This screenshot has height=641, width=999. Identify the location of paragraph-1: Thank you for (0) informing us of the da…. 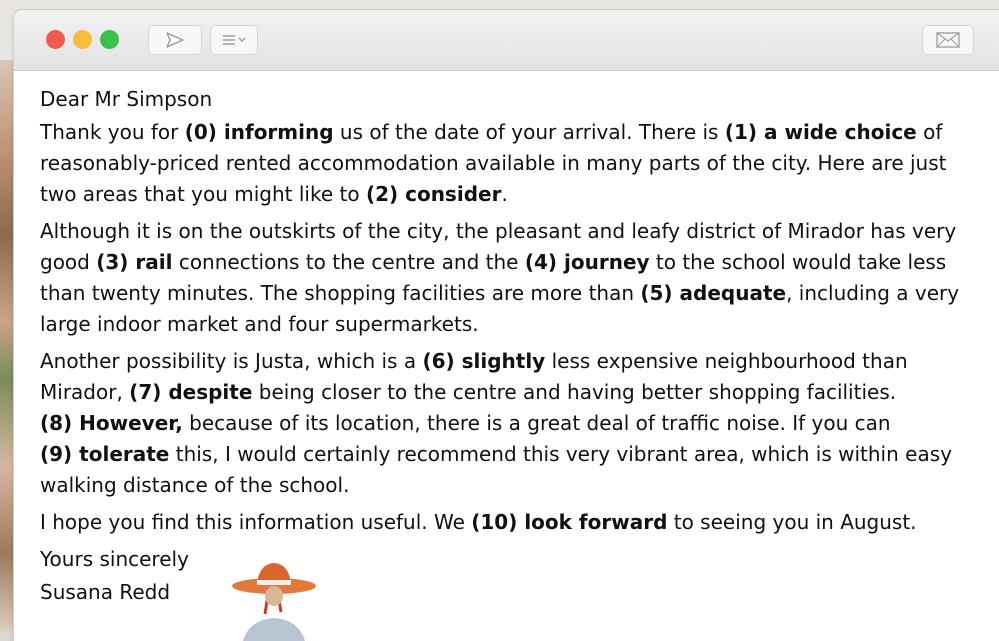
(493, 163).